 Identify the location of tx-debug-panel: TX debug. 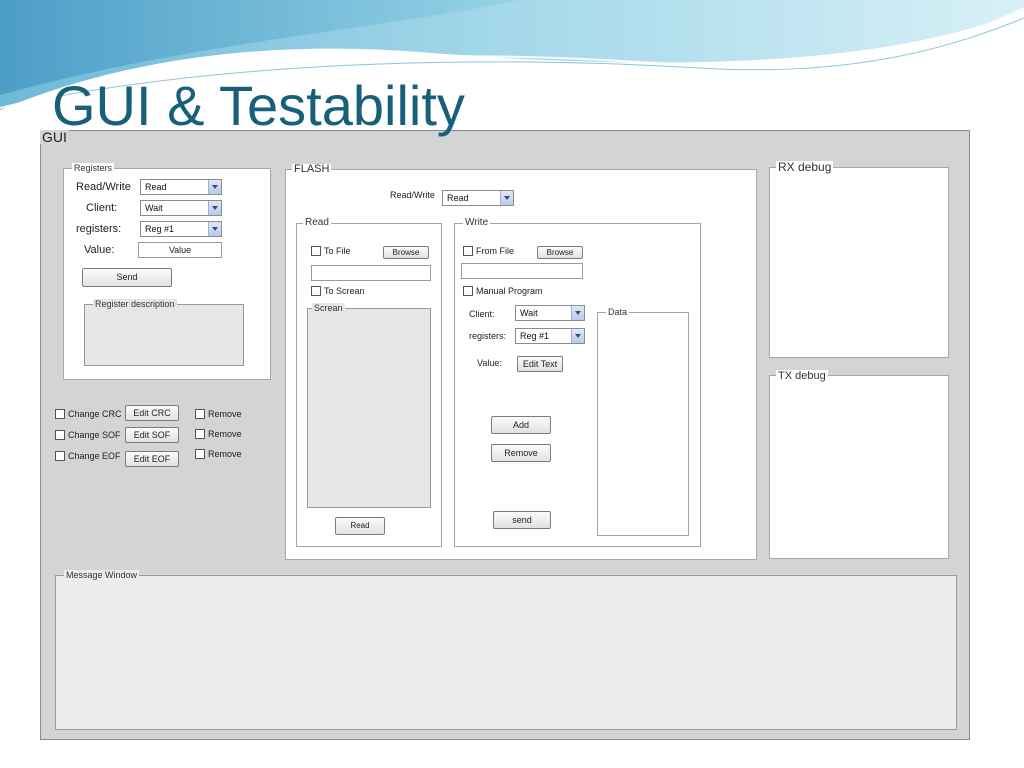
(859, 464).